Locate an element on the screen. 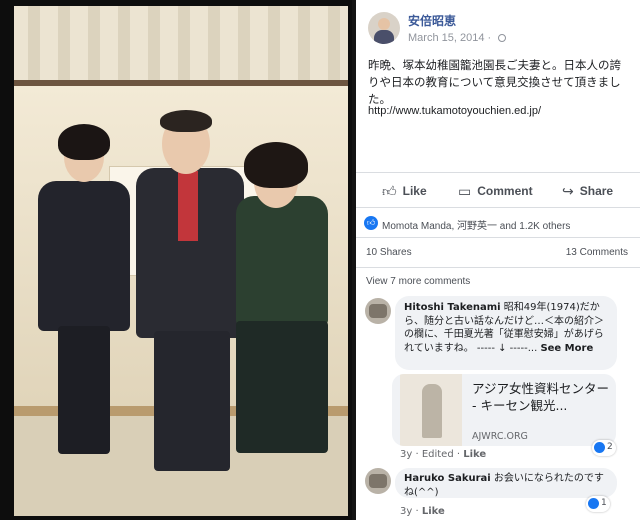  globe-icon is located at coordinates (502, 38).